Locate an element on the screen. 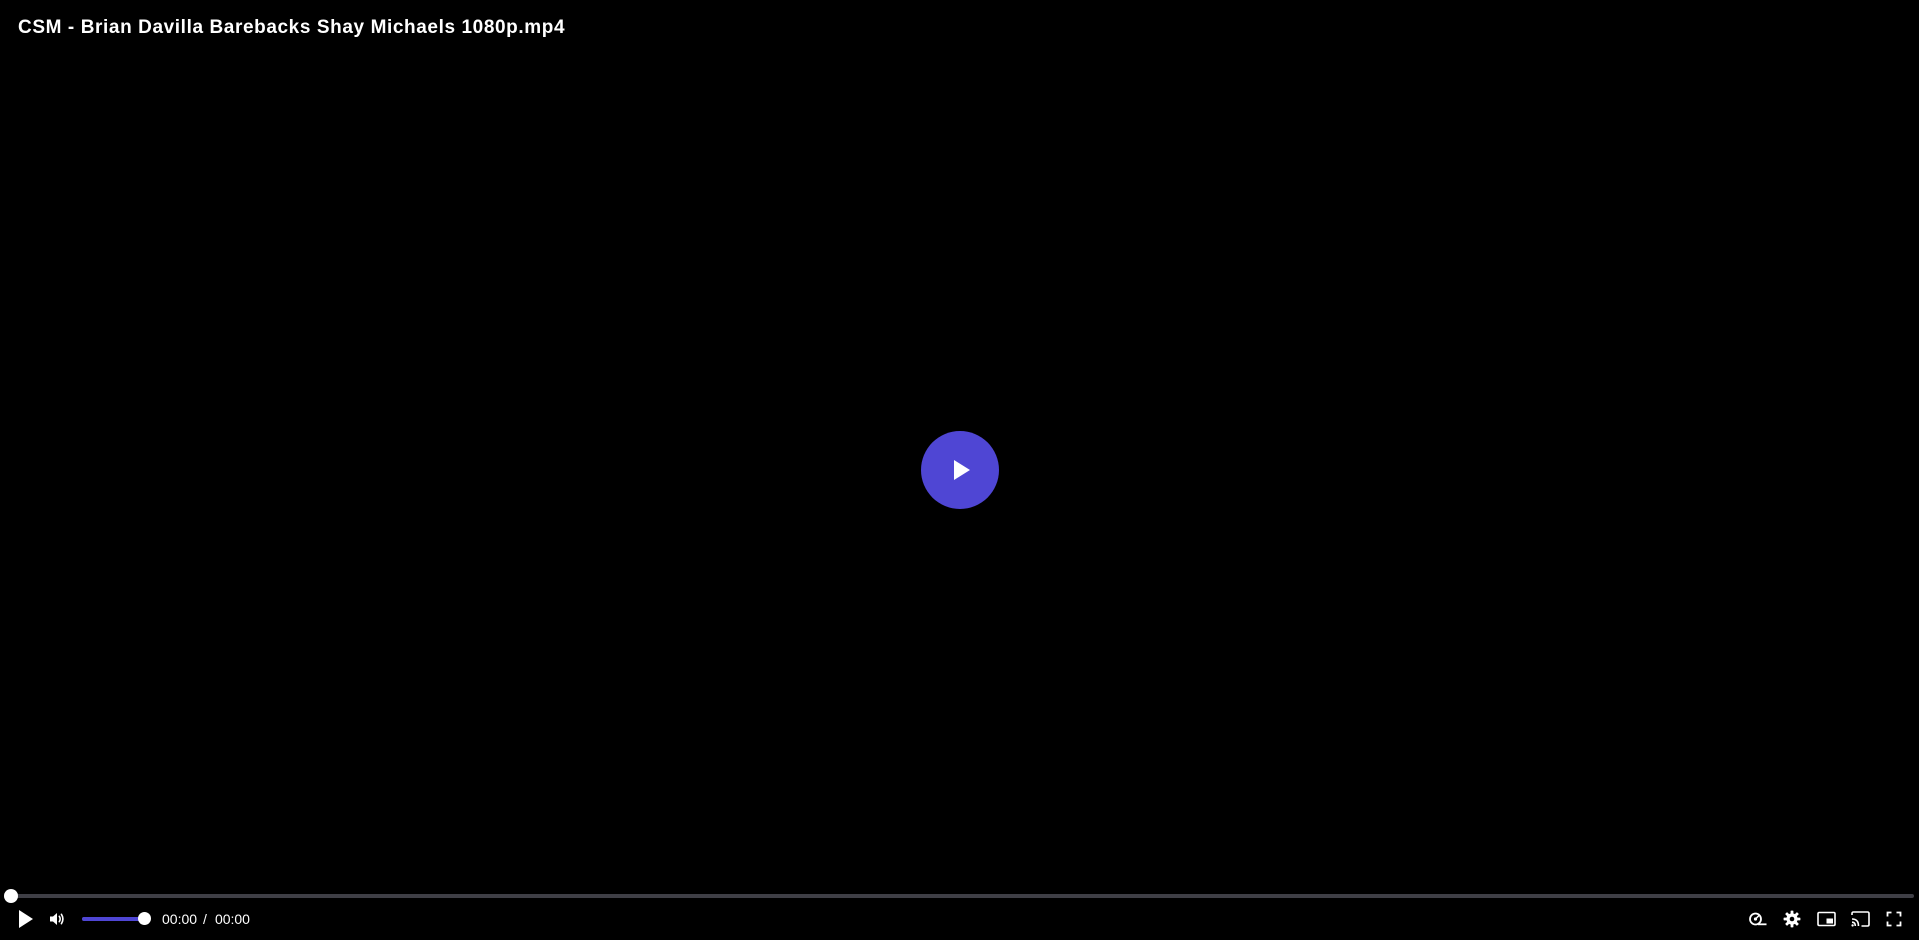 The height and width of the screenshot is (940, 1919). playback-speed-icon is located at coordinates (1758, 919).